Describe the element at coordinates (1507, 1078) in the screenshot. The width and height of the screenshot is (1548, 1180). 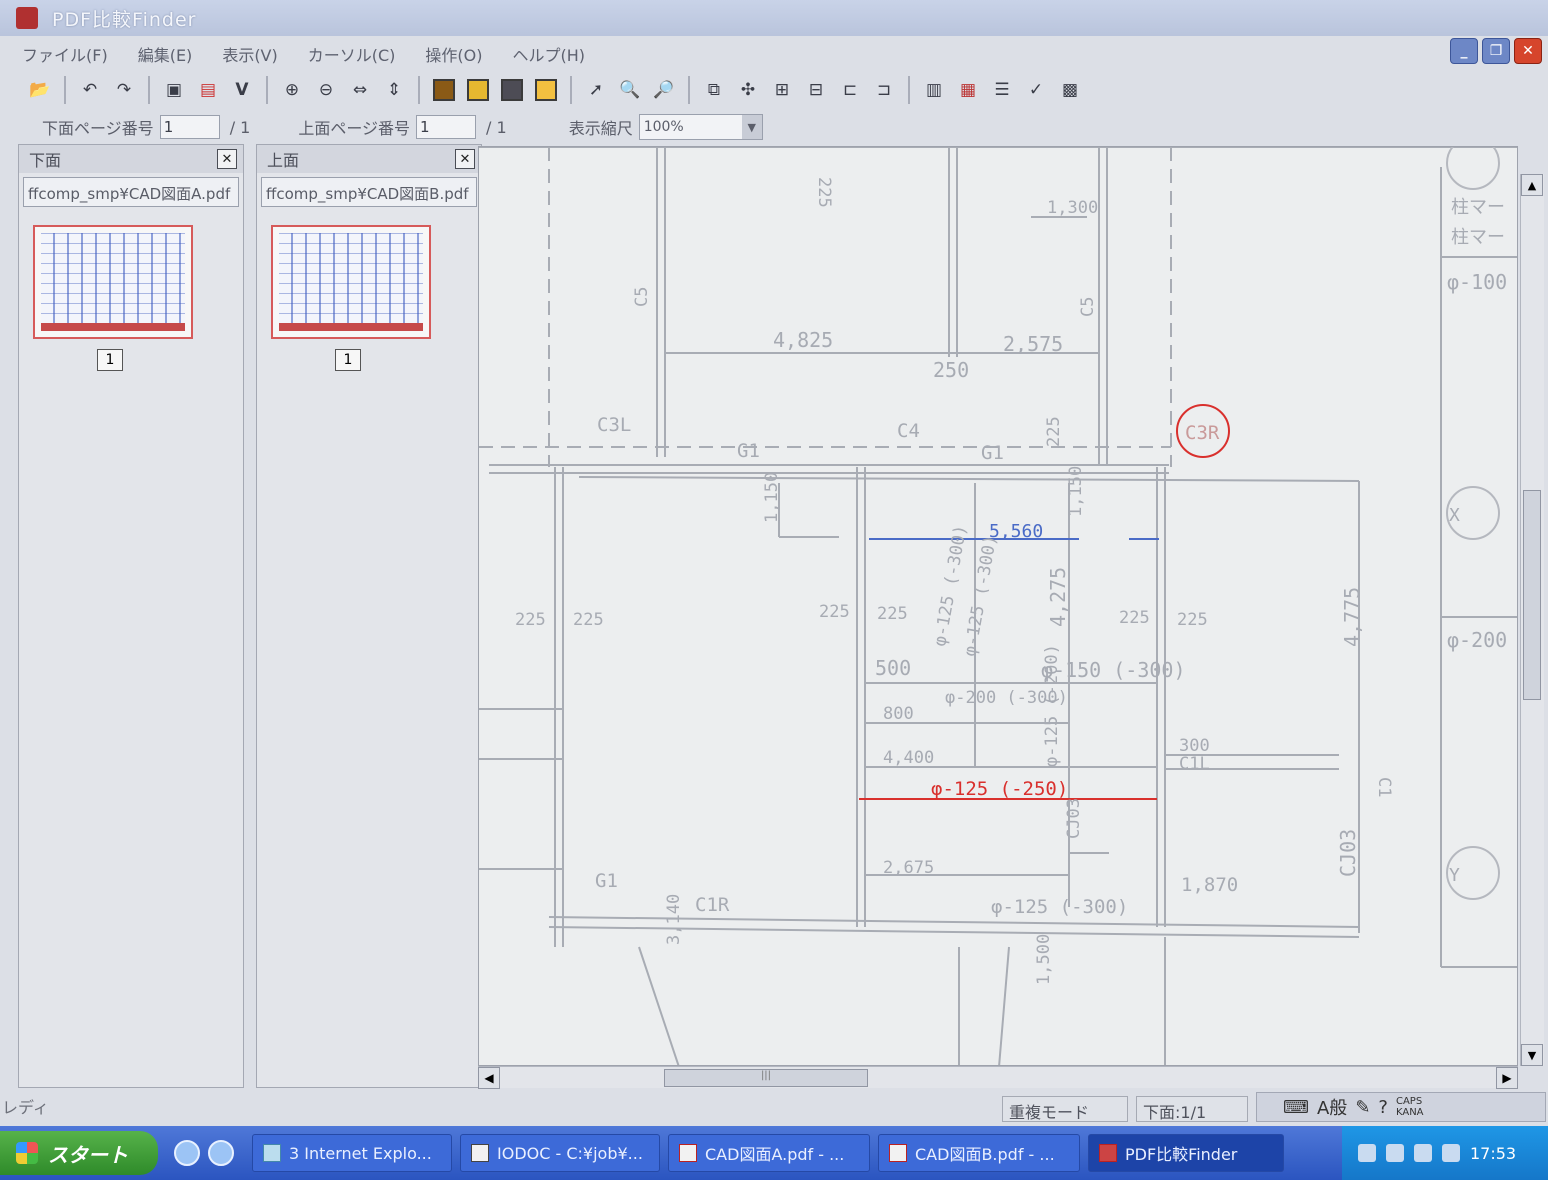
I see `scroll-right-icon: ▶` at that location.